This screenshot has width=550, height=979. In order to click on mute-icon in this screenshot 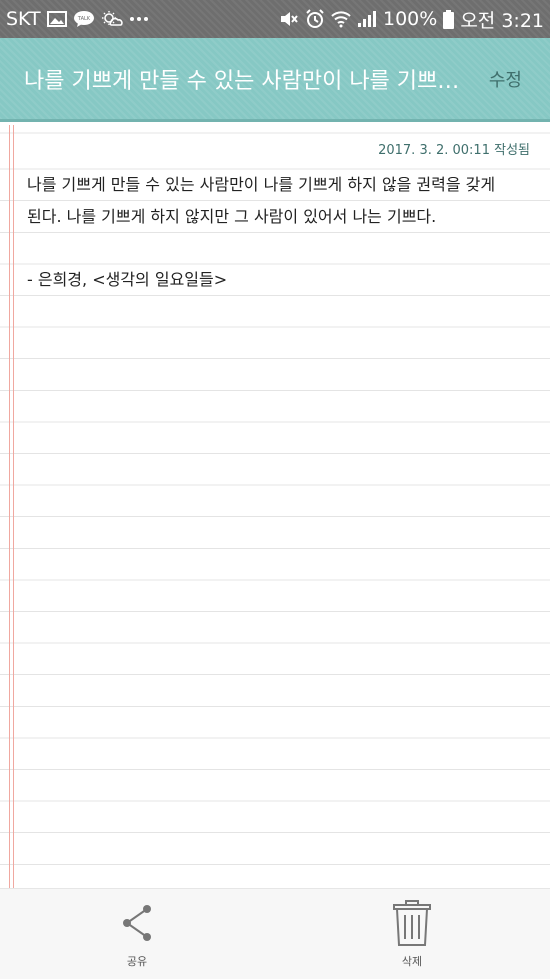, I will do `click(289, 19)`.